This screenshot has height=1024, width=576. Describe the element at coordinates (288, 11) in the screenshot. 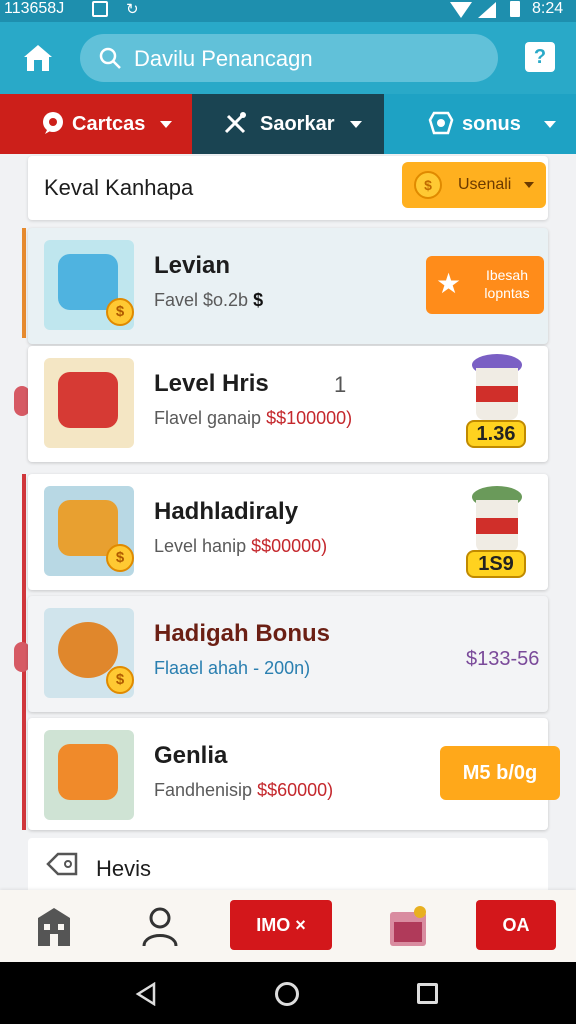

I see `status-bar: 113658J ↻ 8:24` at that location.